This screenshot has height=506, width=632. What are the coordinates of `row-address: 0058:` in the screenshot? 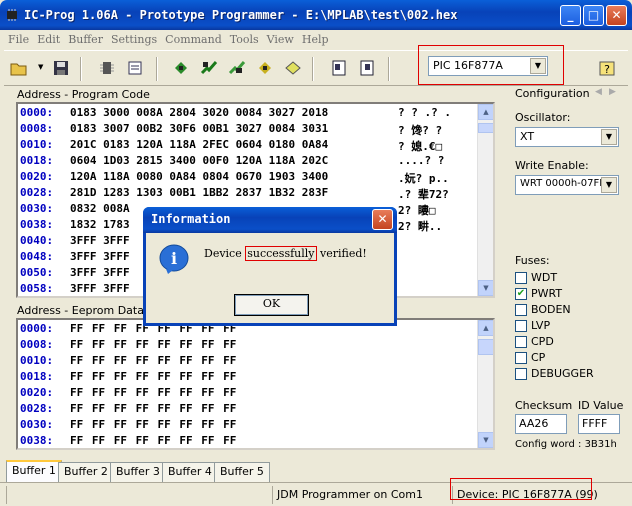 It's located at (37, 288).